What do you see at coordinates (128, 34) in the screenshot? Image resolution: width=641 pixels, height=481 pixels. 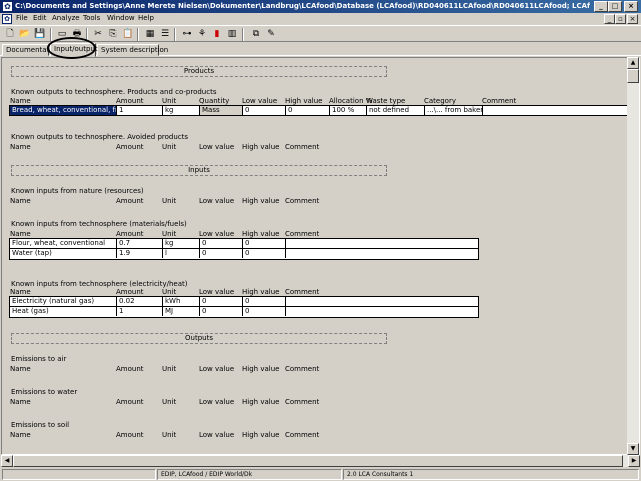 I see `paste-icon: 📋` at bounding box center [128, 34].